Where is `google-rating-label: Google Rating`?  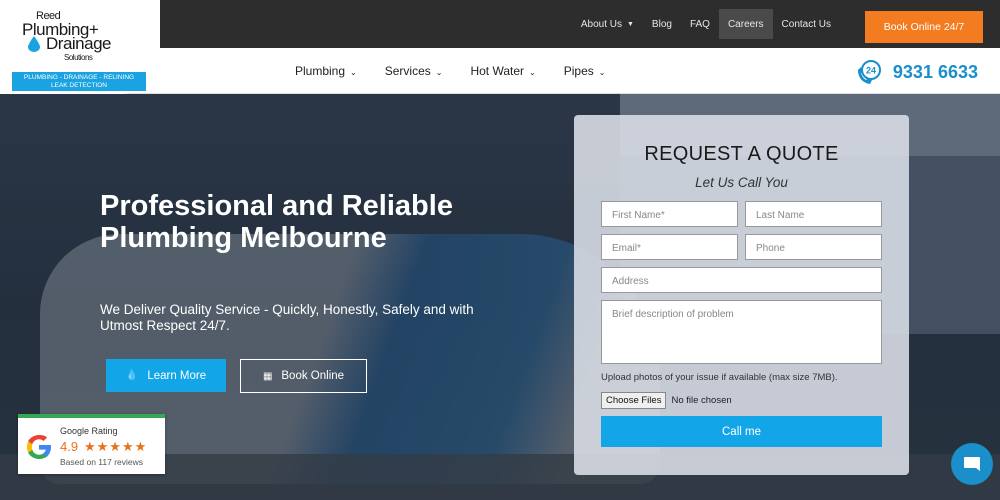 google-rating-label: Google Rating is located at coordinates (89, 431).